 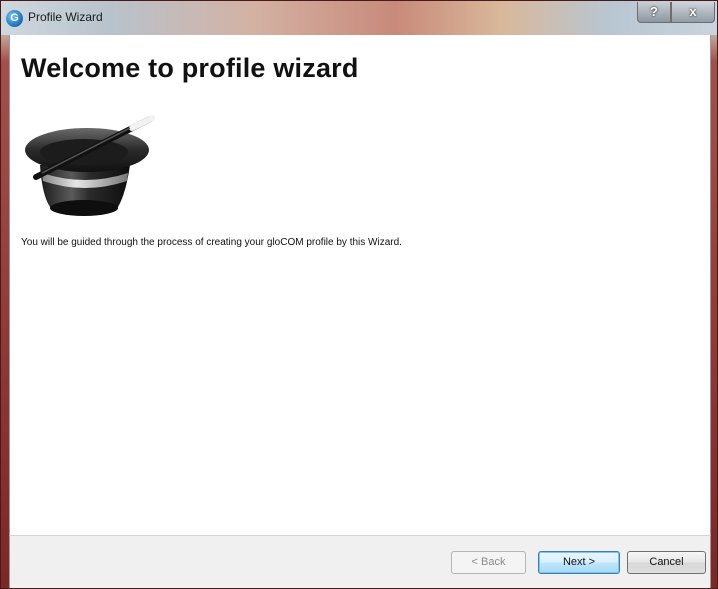 What do you see at coordinates (65, 17) in the screenshot?
I see `window-title: Profile Wizard` at bounding box center [65, 17].